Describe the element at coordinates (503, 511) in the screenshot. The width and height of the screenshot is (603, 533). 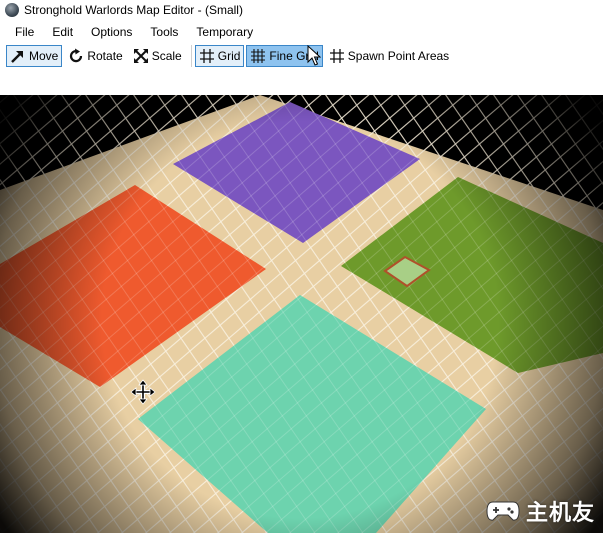
I see `gamepad-icon` at that location.